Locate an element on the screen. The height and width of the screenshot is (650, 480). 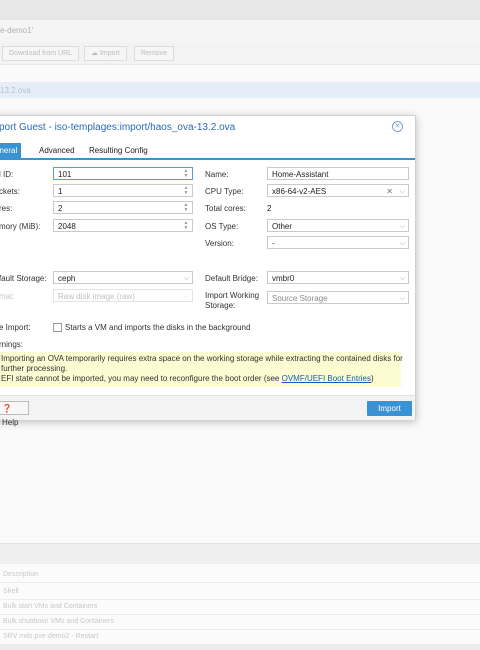
storage-row-label: 13.2.ova is located at coordinates (15, 90).